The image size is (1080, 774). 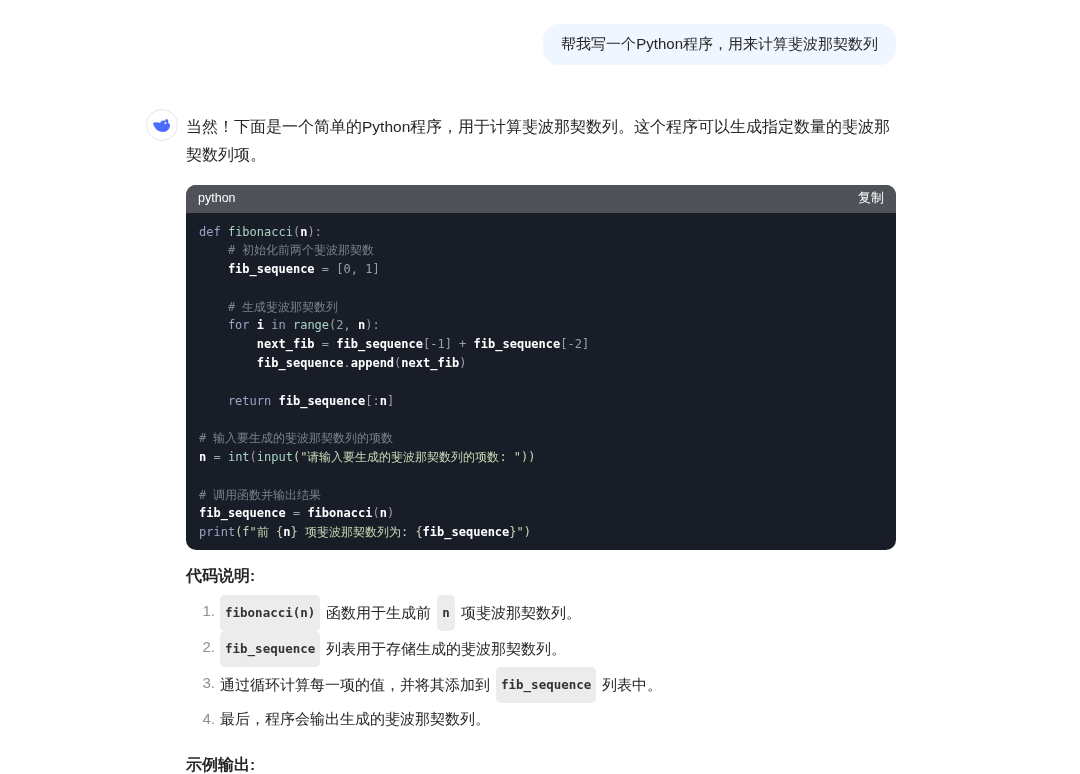 What do you see at coordinates (208, 719) in the screenshot?
I see `list-number: 4.` at bounding box center [208, 719].